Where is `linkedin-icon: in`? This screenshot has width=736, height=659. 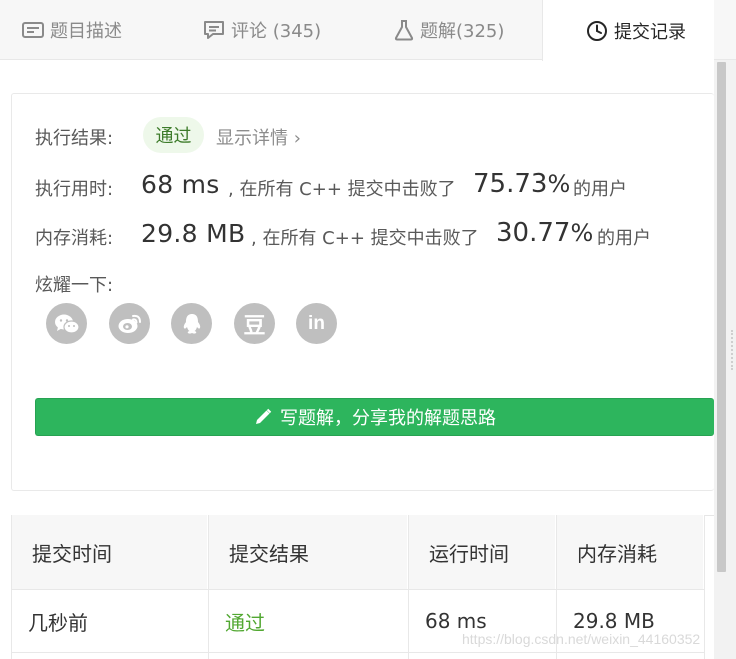
linkedin-icon: in is located at coordinates (316, 323).